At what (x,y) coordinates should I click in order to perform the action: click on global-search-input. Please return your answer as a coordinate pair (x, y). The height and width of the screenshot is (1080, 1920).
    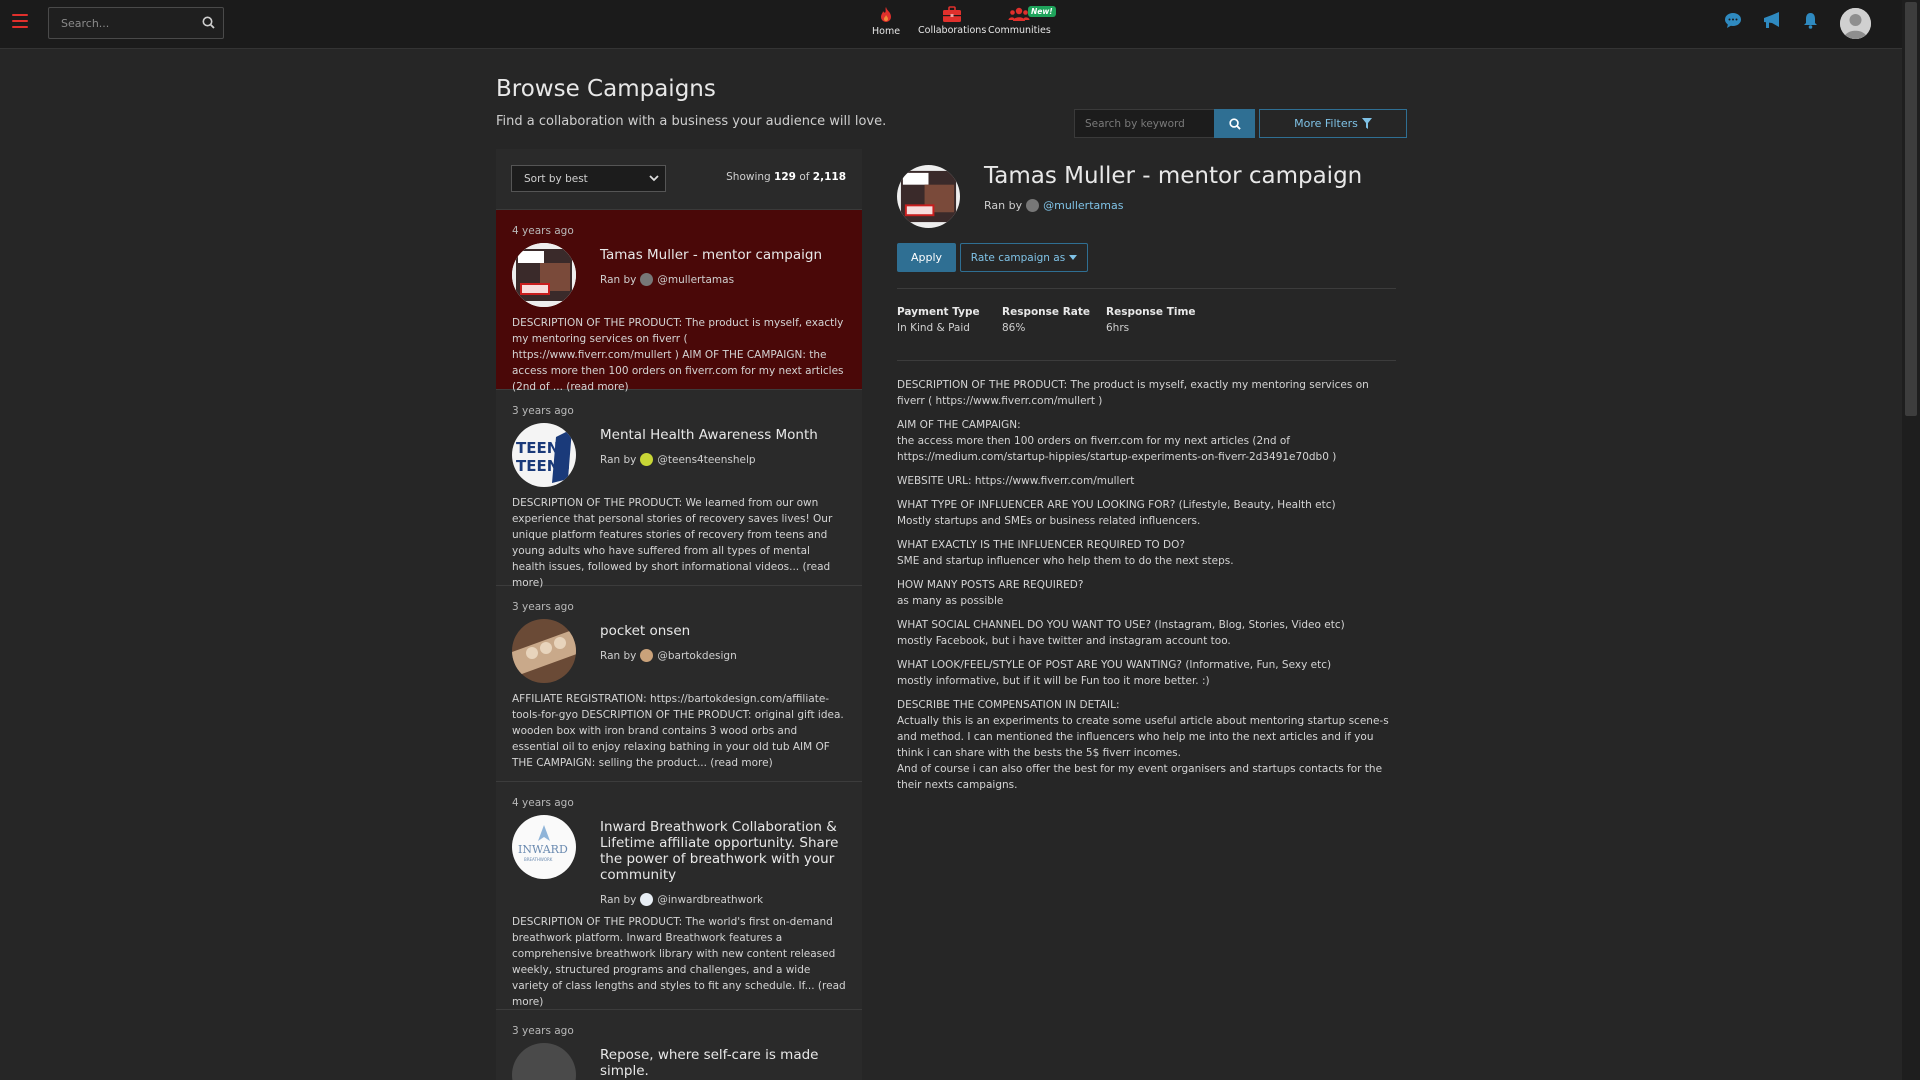
    Looking at the image, I should click on (119, 23).